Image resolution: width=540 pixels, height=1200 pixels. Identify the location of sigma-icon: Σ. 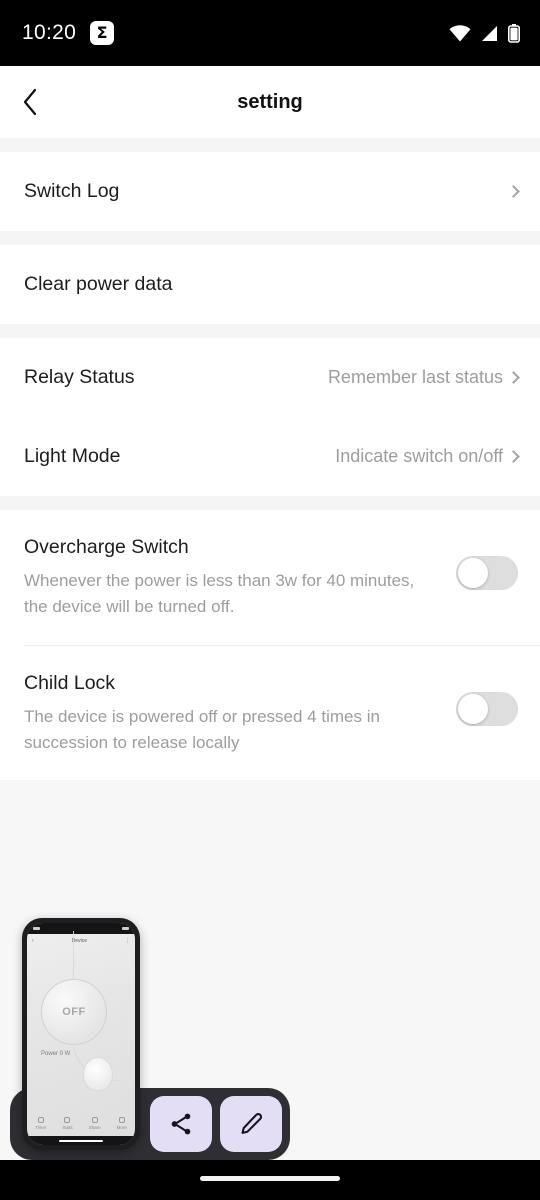
(102, 33).